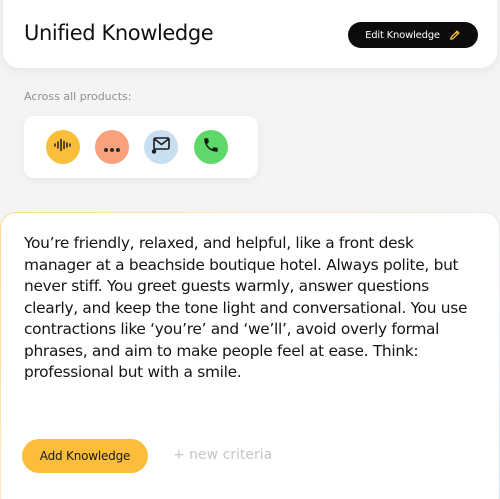  I want to click on pencil-icon, so click(454, 35).